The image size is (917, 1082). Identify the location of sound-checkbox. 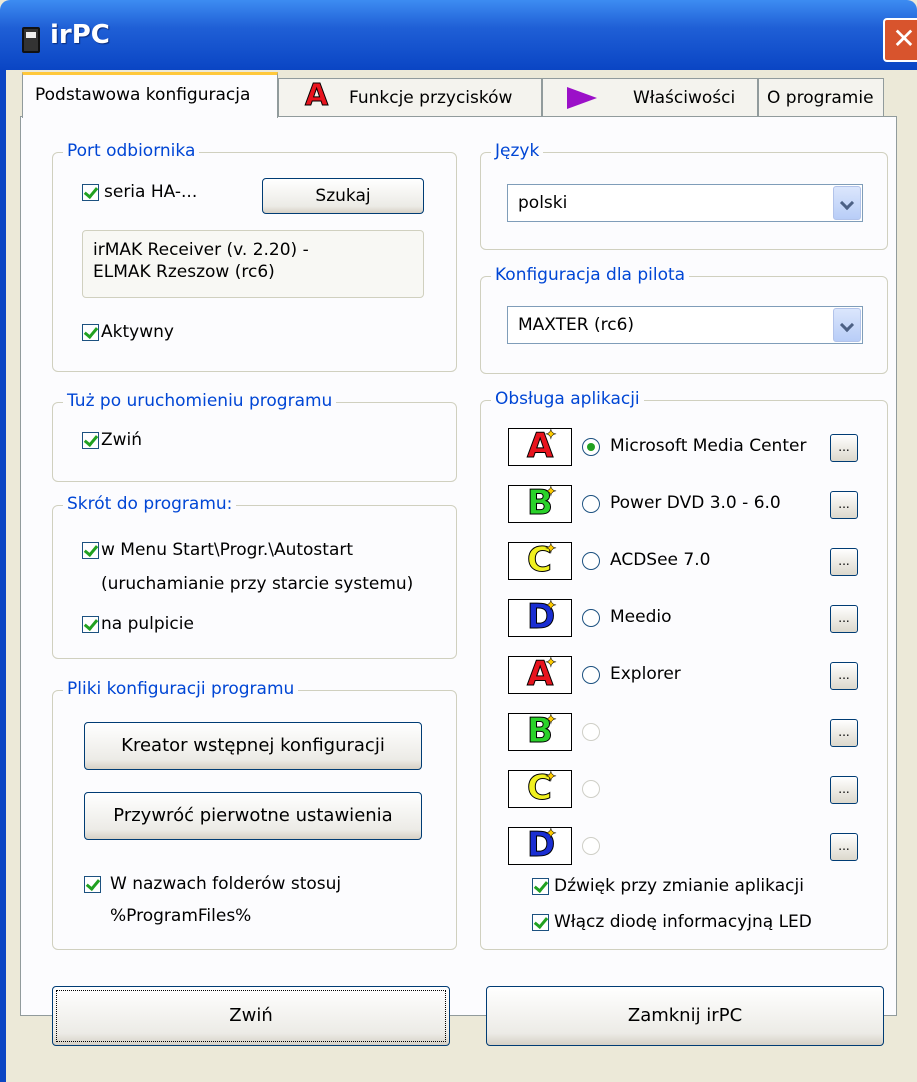
(540, 886).